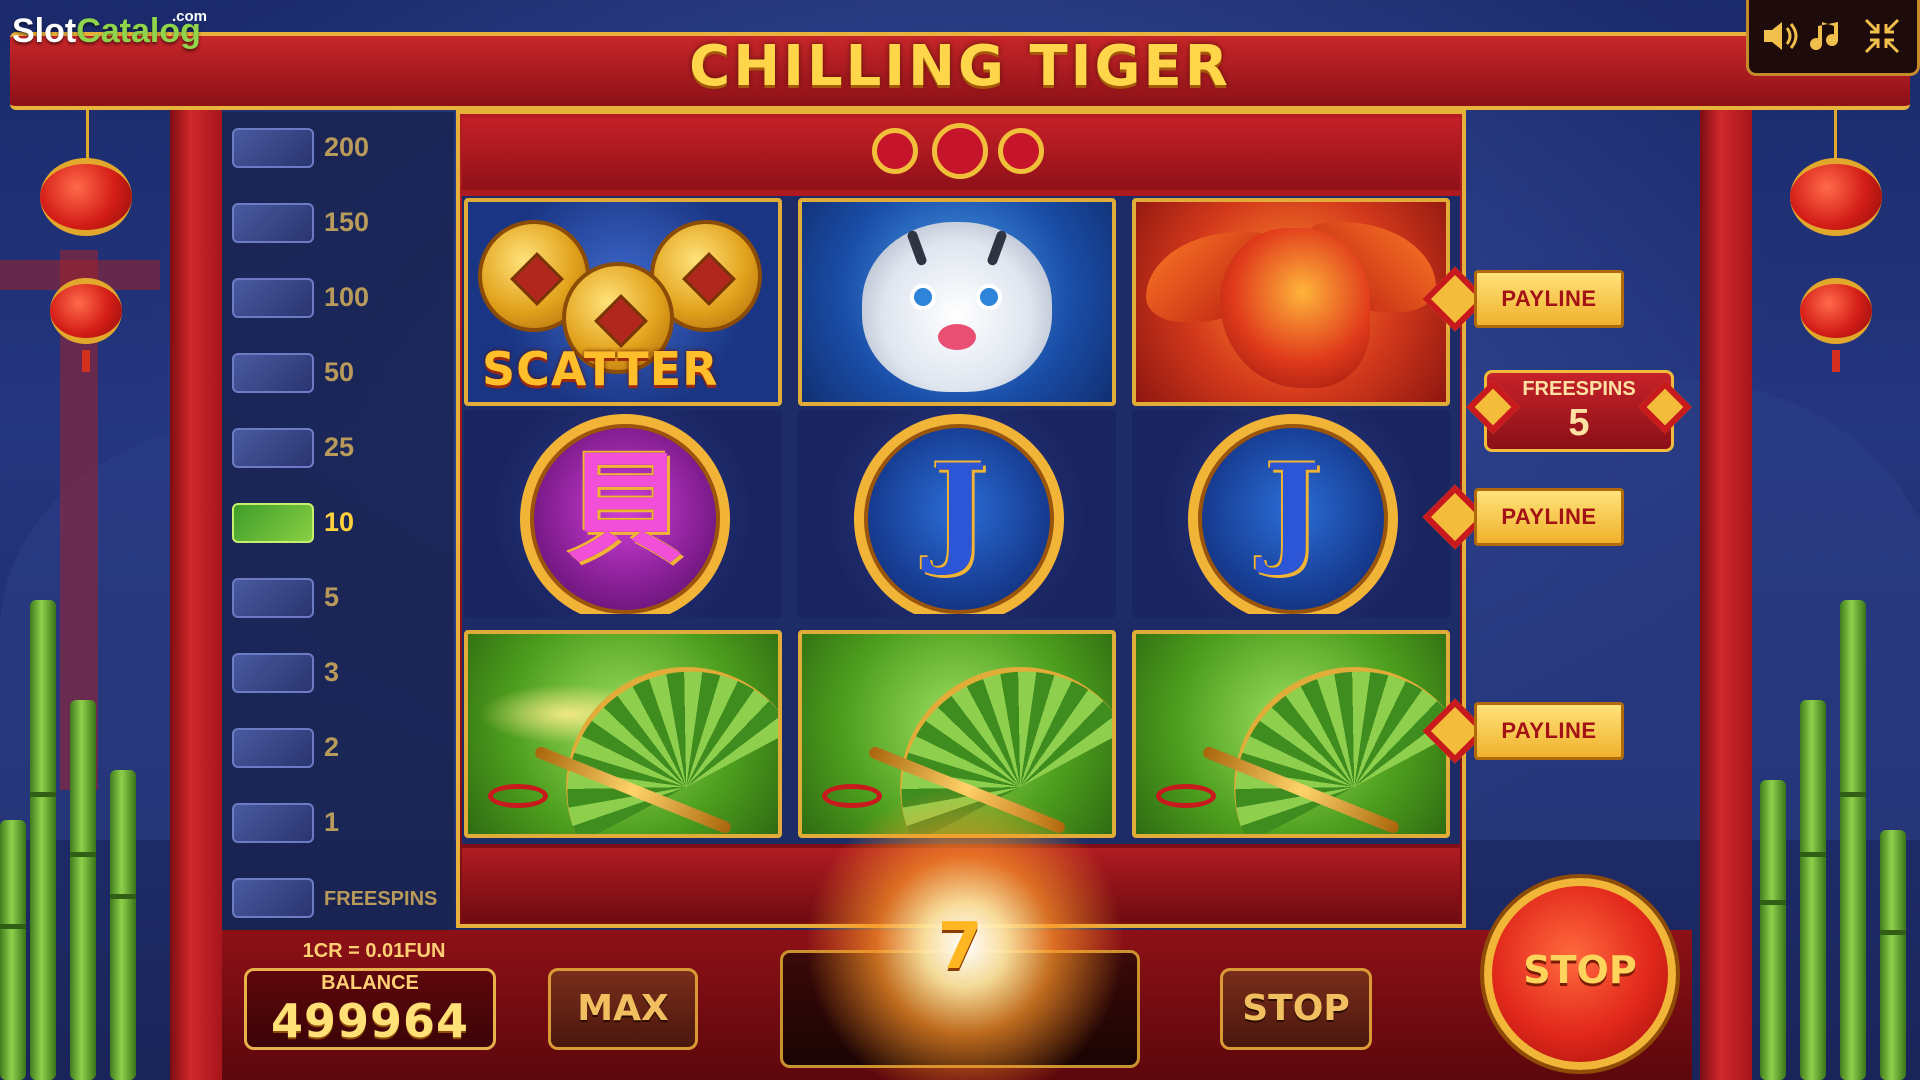 This screenshot has width=1920, height=1080. I want to click on paytable-value: 2, so click(332, 747).